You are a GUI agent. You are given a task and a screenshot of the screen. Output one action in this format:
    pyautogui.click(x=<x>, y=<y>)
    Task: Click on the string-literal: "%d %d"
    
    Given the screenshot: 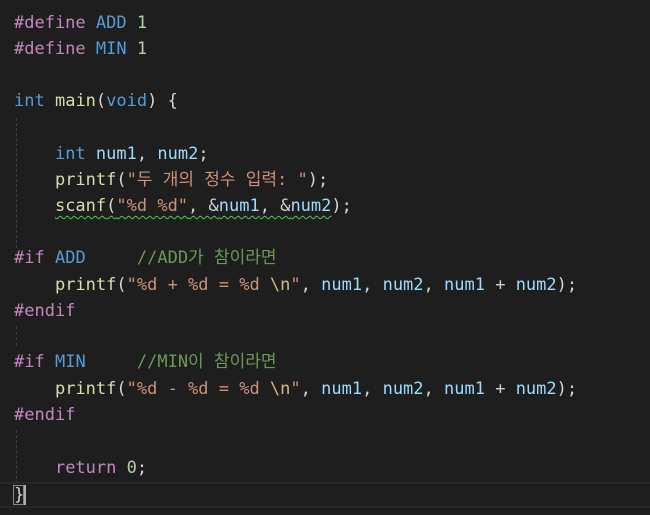 What is the action you would take?
    pyautogui.click(x=152, y=206)
    